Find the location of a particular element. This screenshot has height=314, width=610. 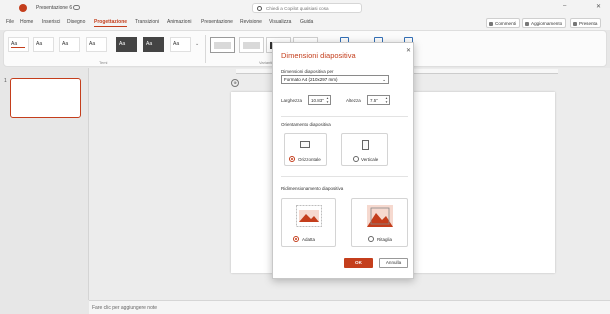

width-value: 10.83" is located at coordinates (317, 100).